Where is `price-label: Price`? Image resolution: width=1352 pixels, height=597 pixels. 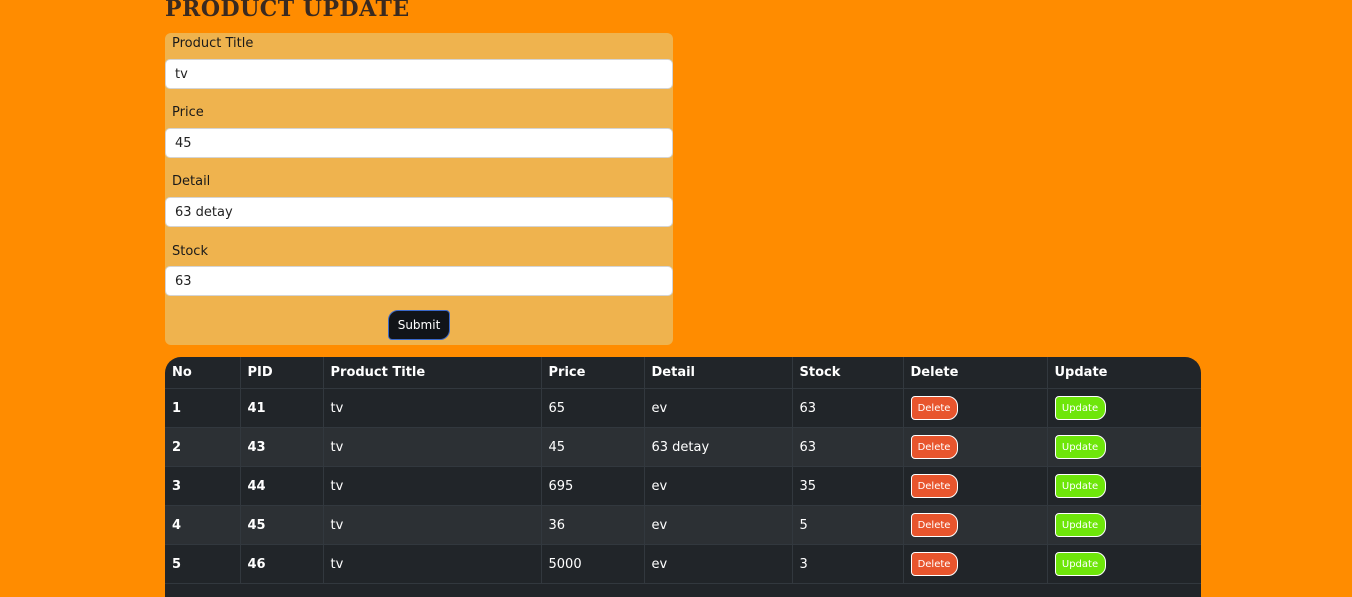 price-label: Price is located at coordinates (188, 112).